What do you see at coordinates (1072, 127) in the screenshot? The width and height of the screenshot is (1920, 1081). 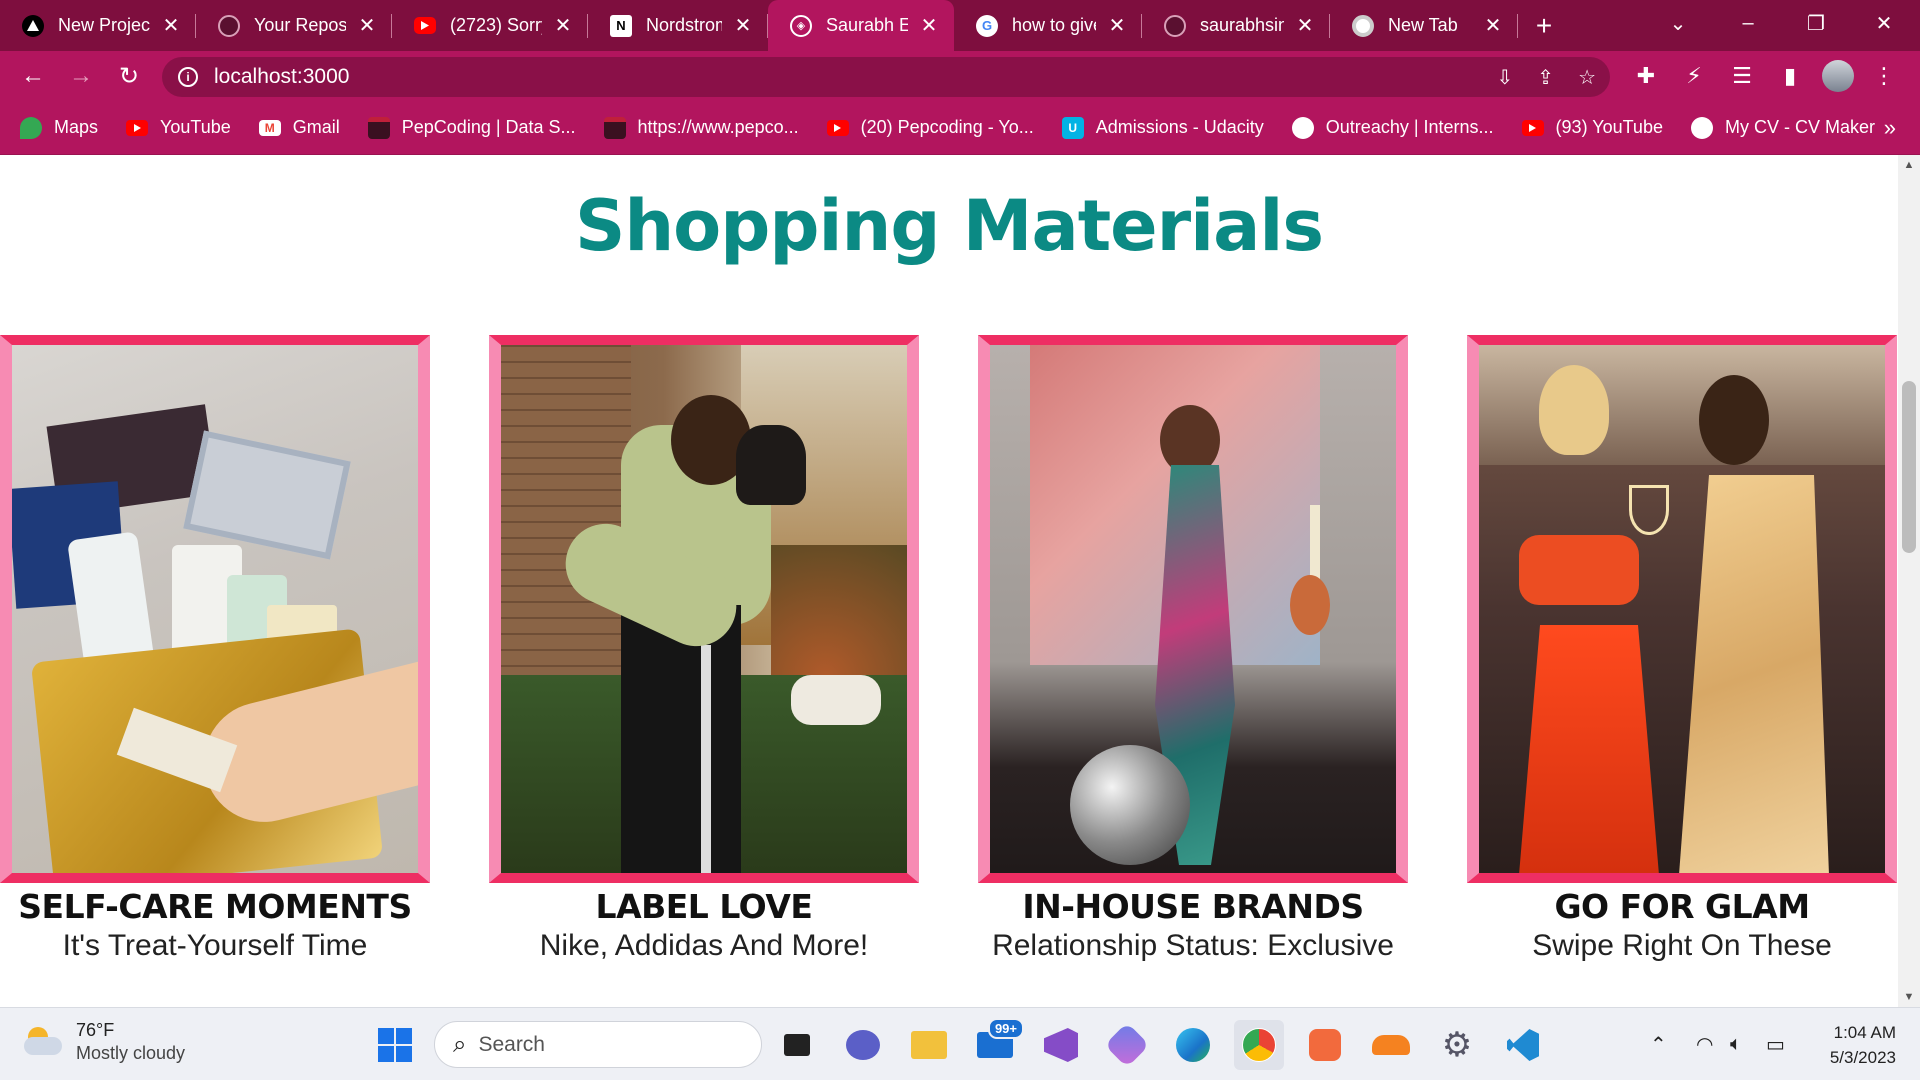 I see `udacity-icon: U` at bounding box center [1072, 127].